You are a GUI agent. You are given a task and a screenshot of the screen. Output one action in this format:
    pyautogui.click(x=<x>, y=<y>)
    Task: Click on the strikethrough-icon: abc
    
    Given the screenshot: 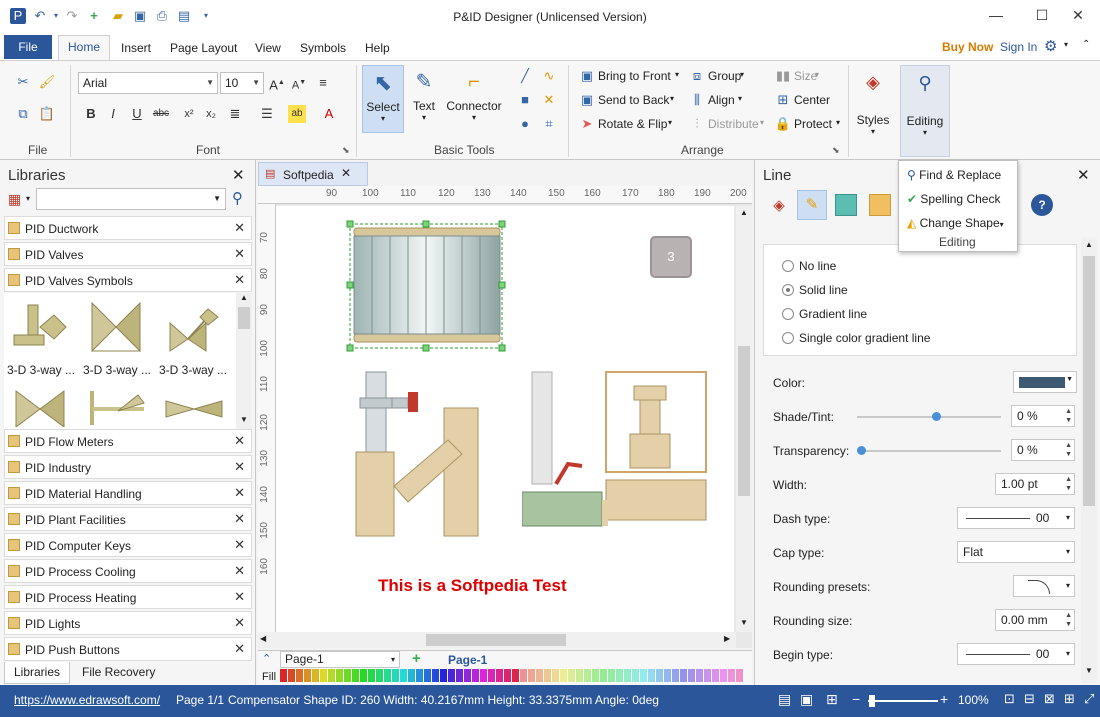 What is the action you would take?
    pyautogui.click(x=161, y=114)
    